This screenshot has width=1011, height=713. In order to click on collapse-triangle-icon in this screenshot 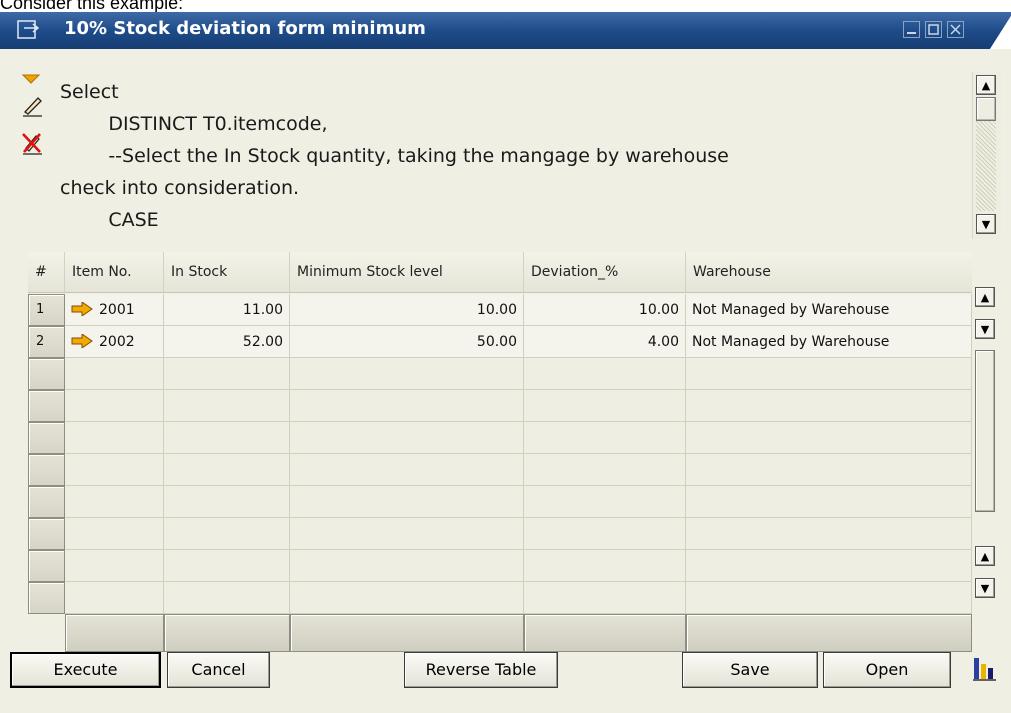, I will do `click(33, 81)`.